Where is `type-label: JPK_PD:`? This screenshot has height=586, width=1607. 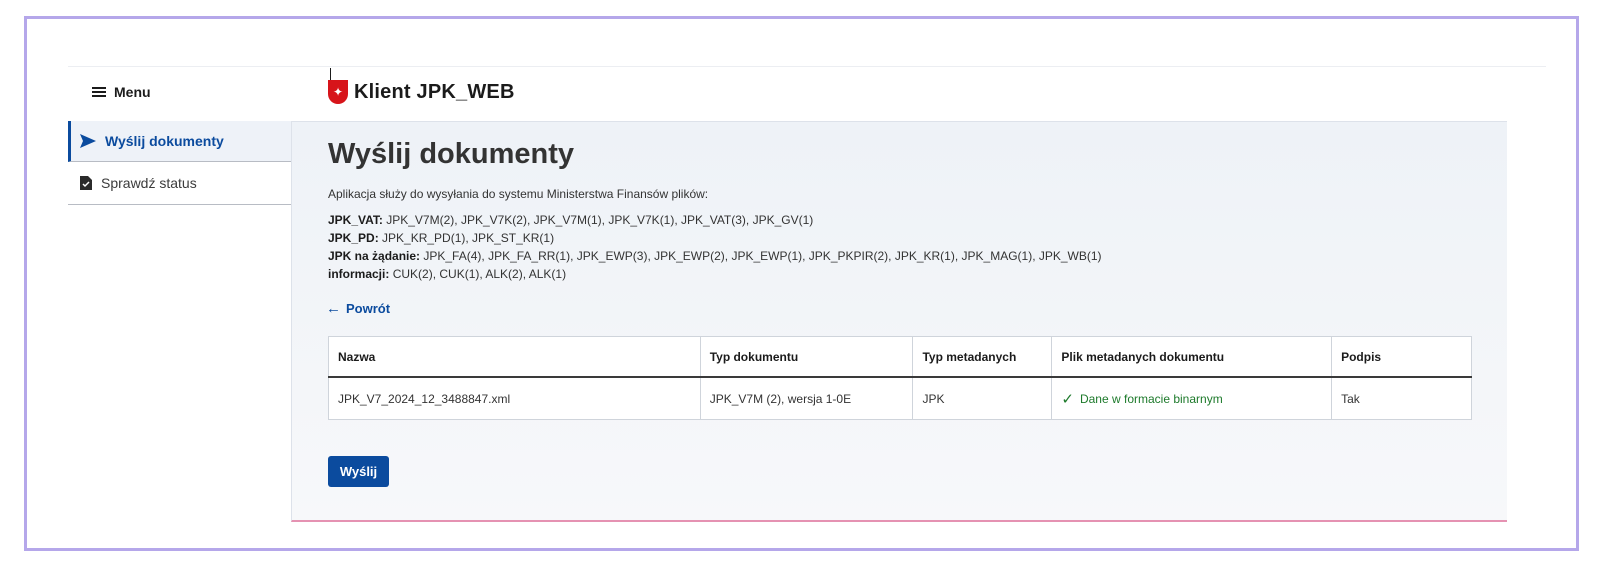
type-label: JPK_PD: is located at coordinates (353, 238).